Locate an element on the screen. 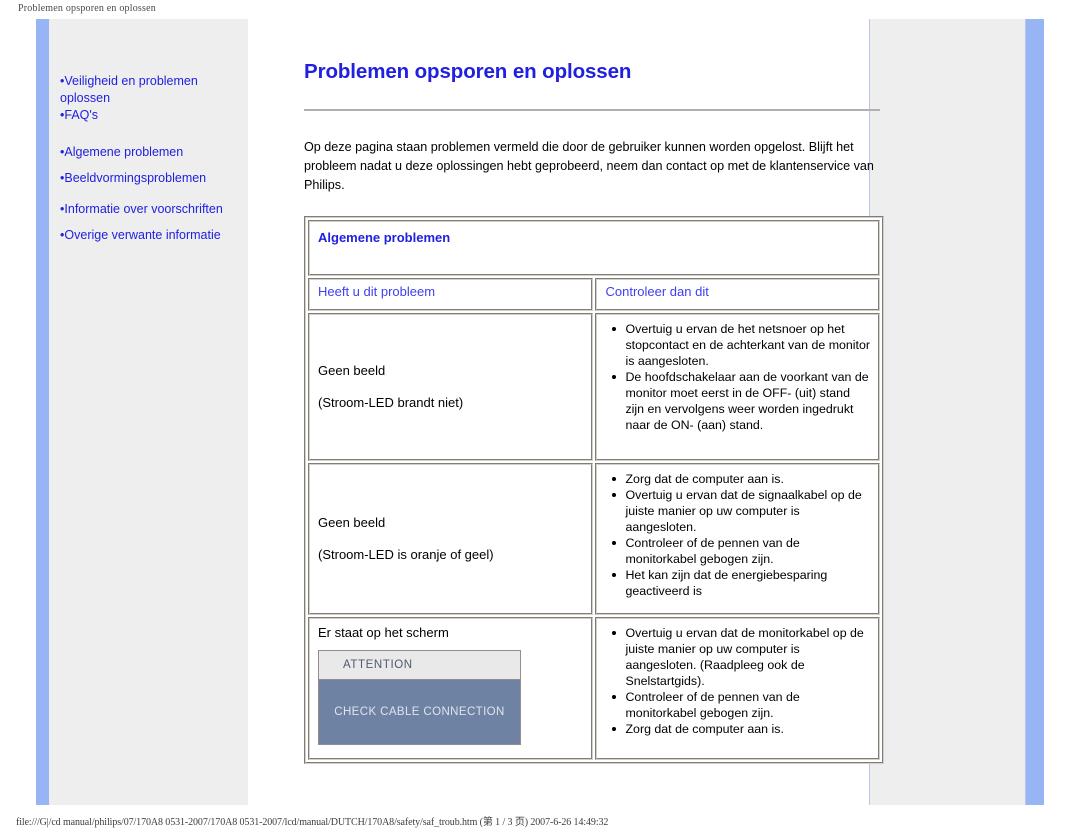  sidebar-item-informatie-voorschriften: •Informatie over voorschriften is located at coordinates (153, 209).